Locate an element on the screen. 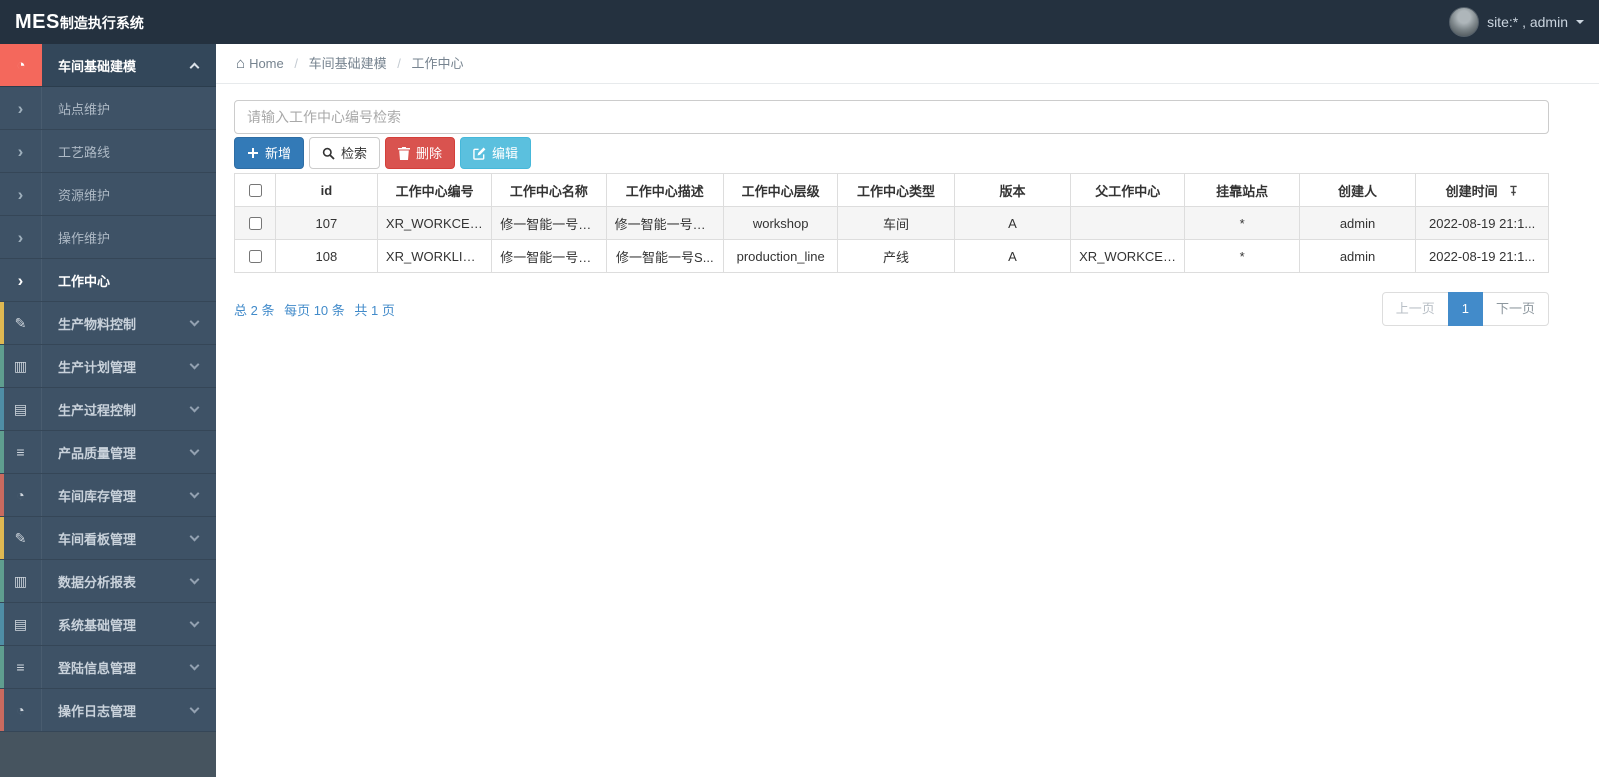 This screenshot has height=777, width=1599. column-header-工作中心名称: 工作中心名称 is located at coordinates (549, 190).